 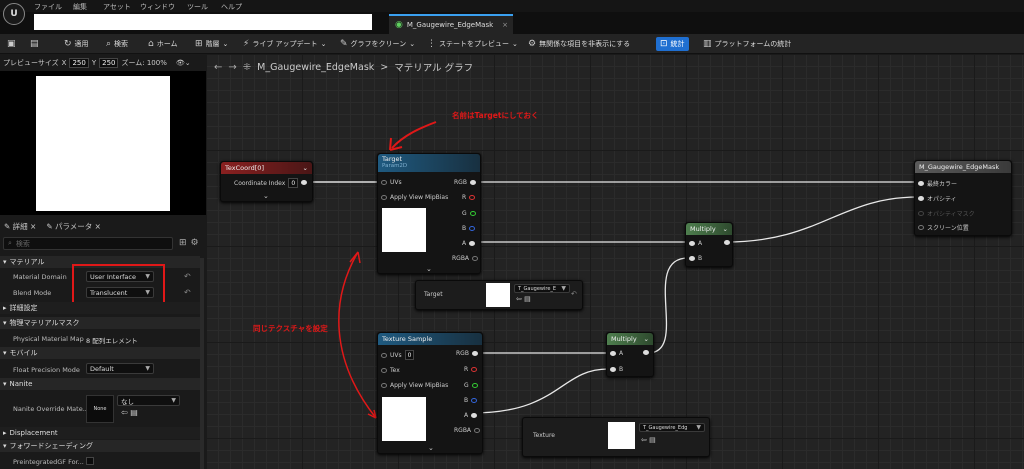 What do you see at coordinates (948, 228) in the screenshot?
I see `pin-label: スクリーン位置` at bounding box center [948, 228].